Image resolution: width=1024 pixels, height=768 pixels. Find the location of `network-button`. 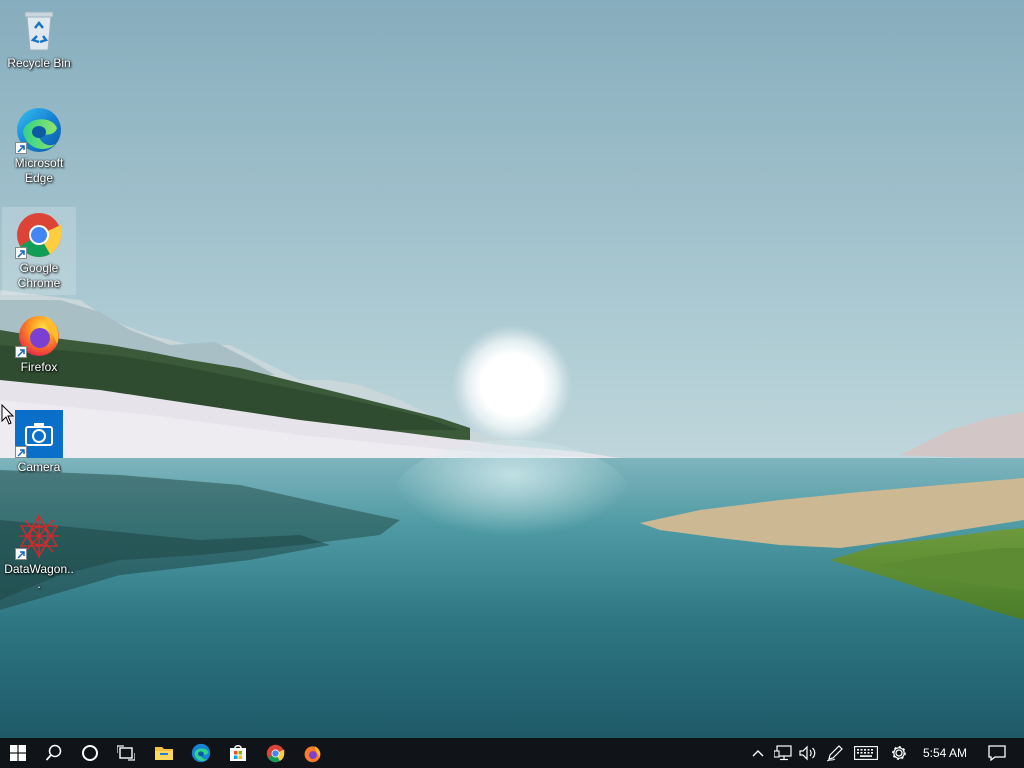

network-button is located at coordinates (783, 753).